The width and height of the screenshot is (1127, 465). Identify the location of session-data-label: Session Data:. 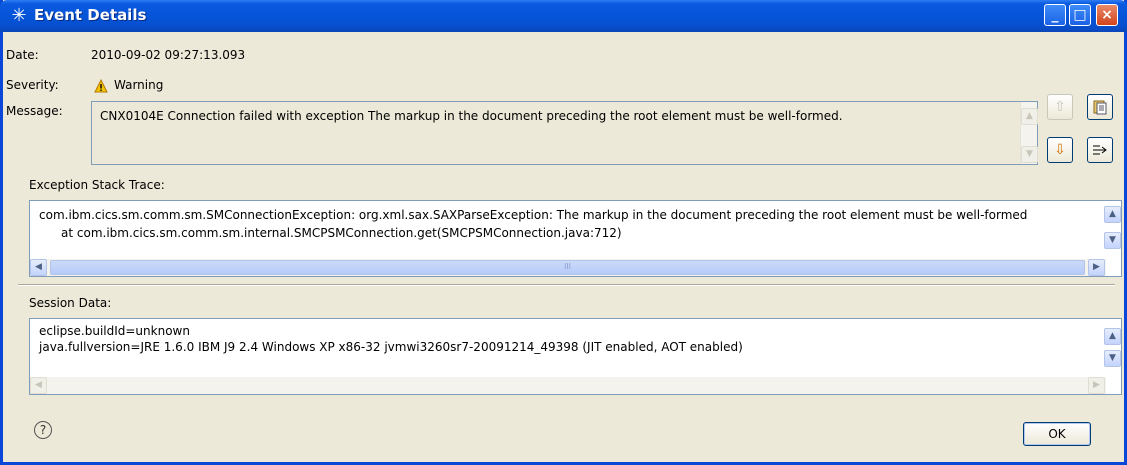
(70, 303).